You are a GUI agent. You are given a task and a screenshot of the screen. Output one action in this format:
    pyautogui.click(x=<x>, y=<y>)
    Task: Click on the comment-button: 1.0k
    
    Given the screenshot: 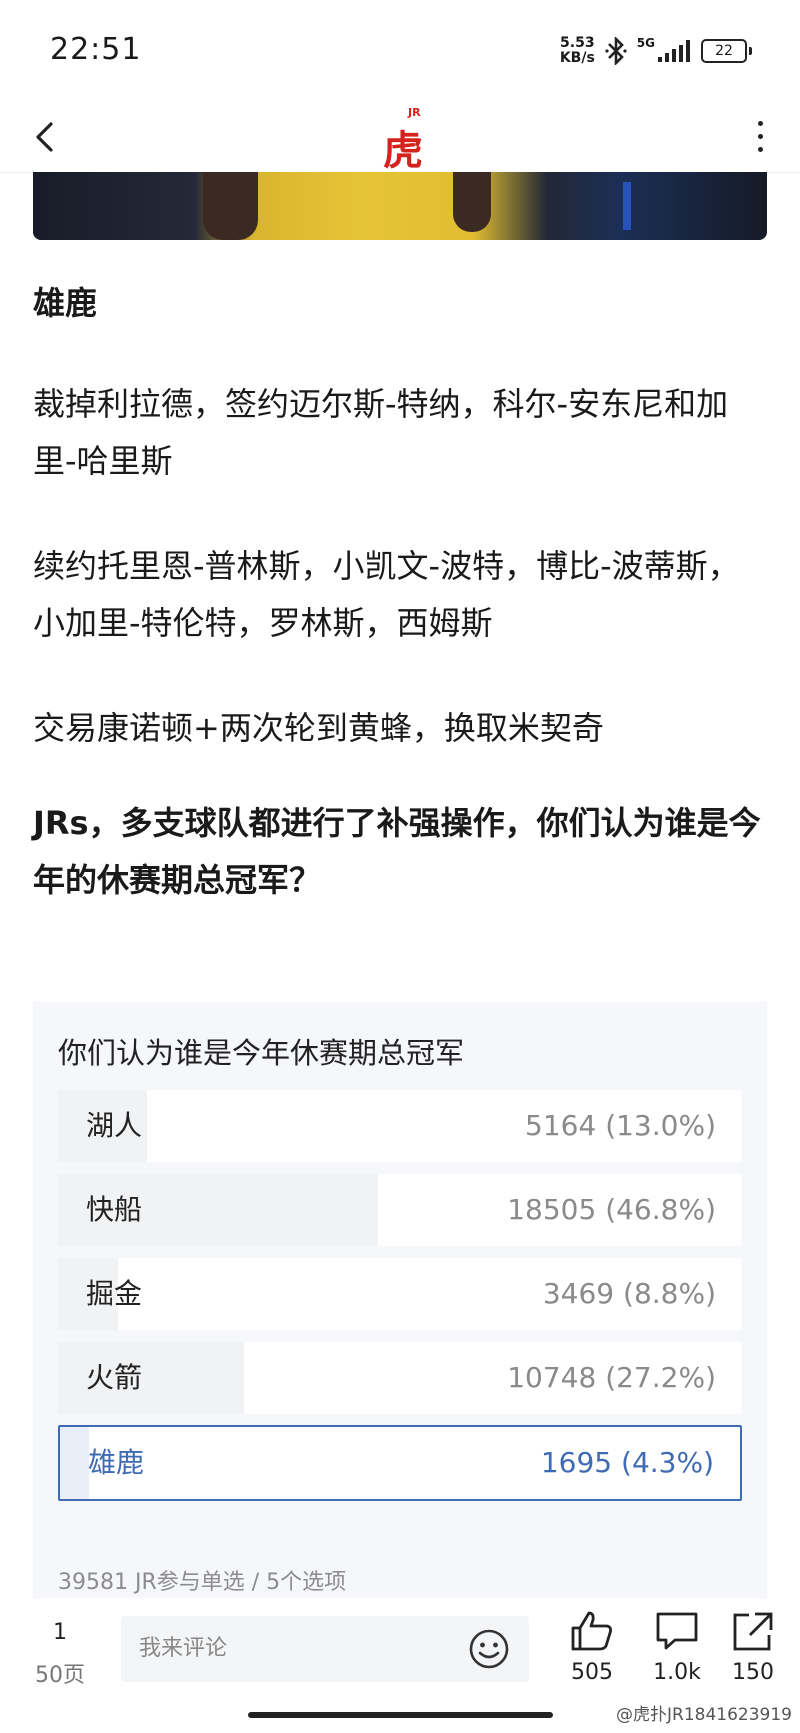 What is the action you would take?
    pyautogui.click(x=677, y=1647)
    